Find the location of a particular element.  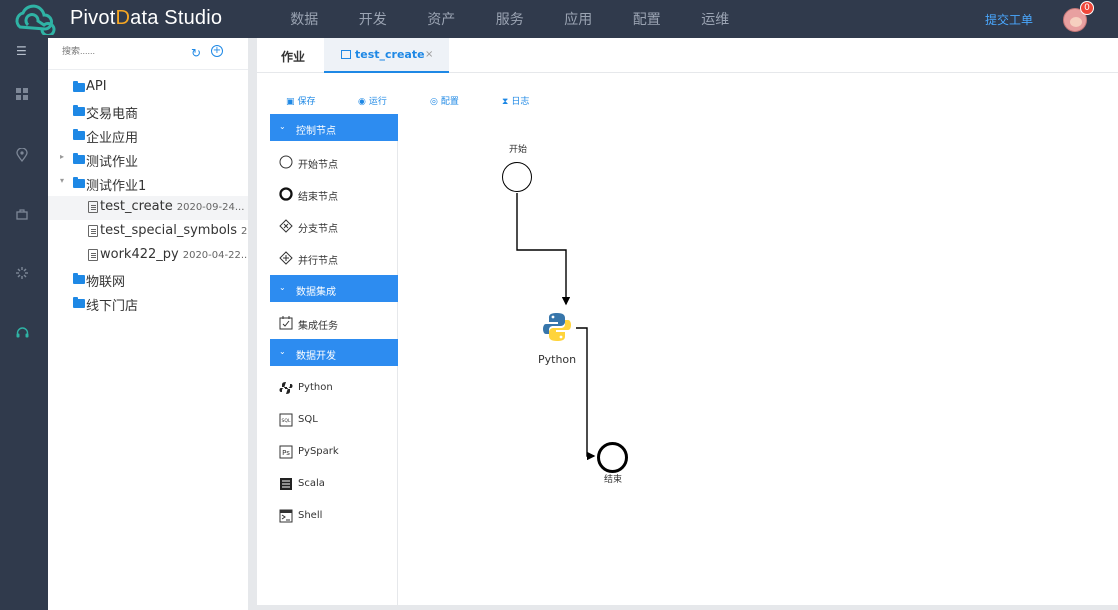

close-icon: × is located at coordinates (429, 54).